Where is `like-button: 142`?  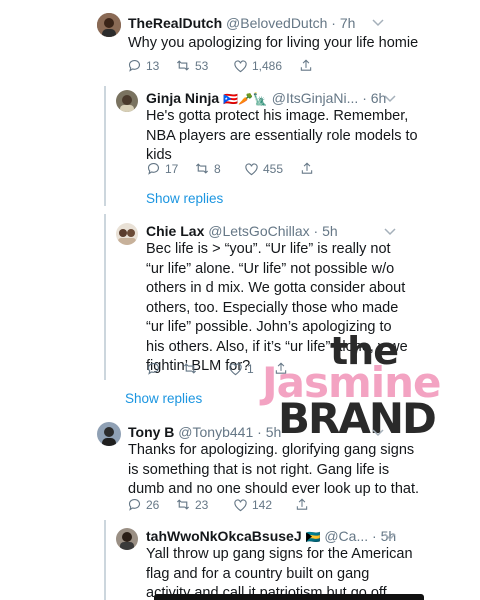 like-button: 142 is located at coordinates (264, 505).